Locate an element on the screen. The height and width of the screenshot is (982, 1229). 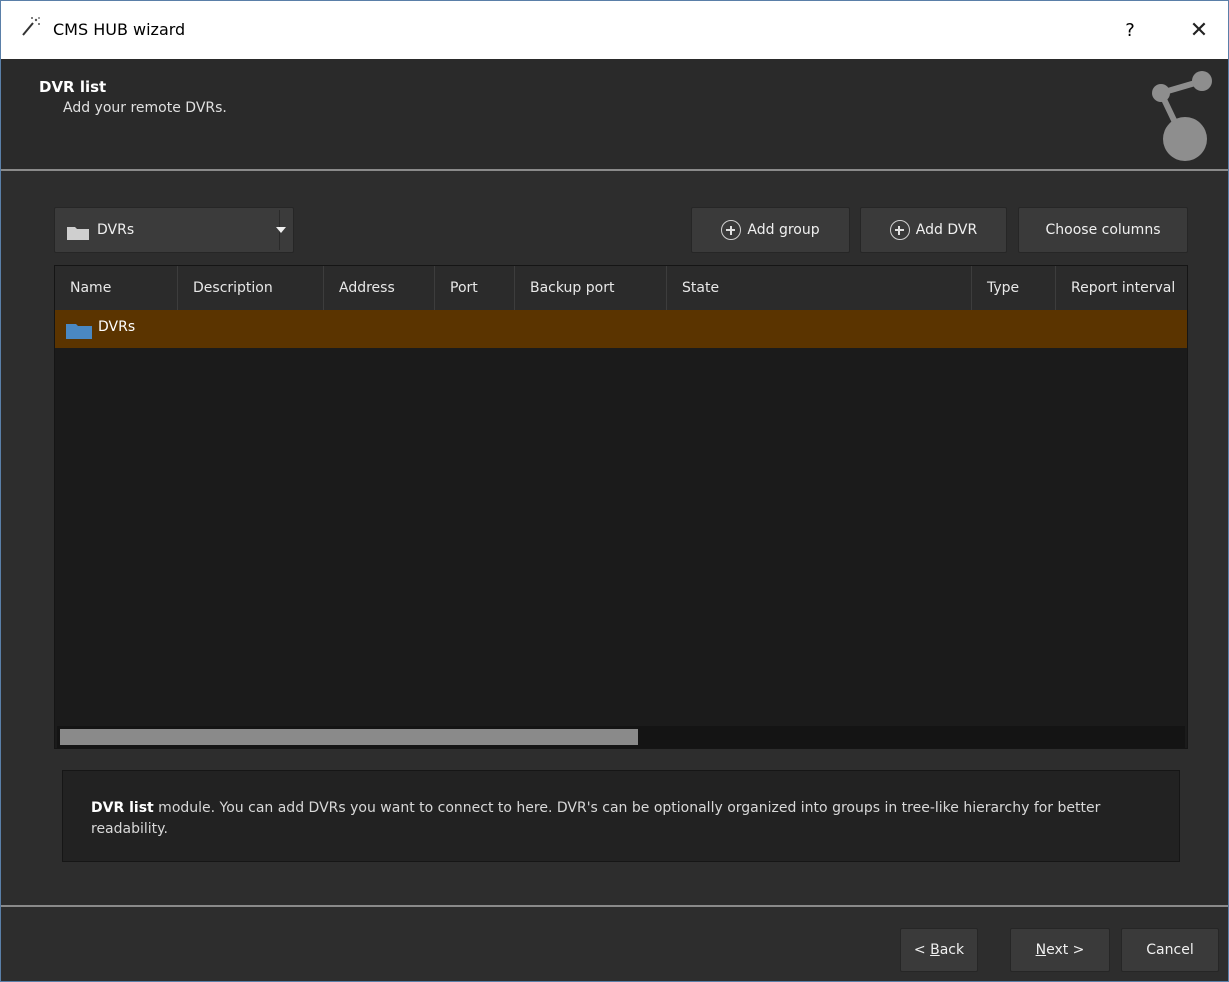
module-description-bold: DVR list is located at coordinates (122, 808).